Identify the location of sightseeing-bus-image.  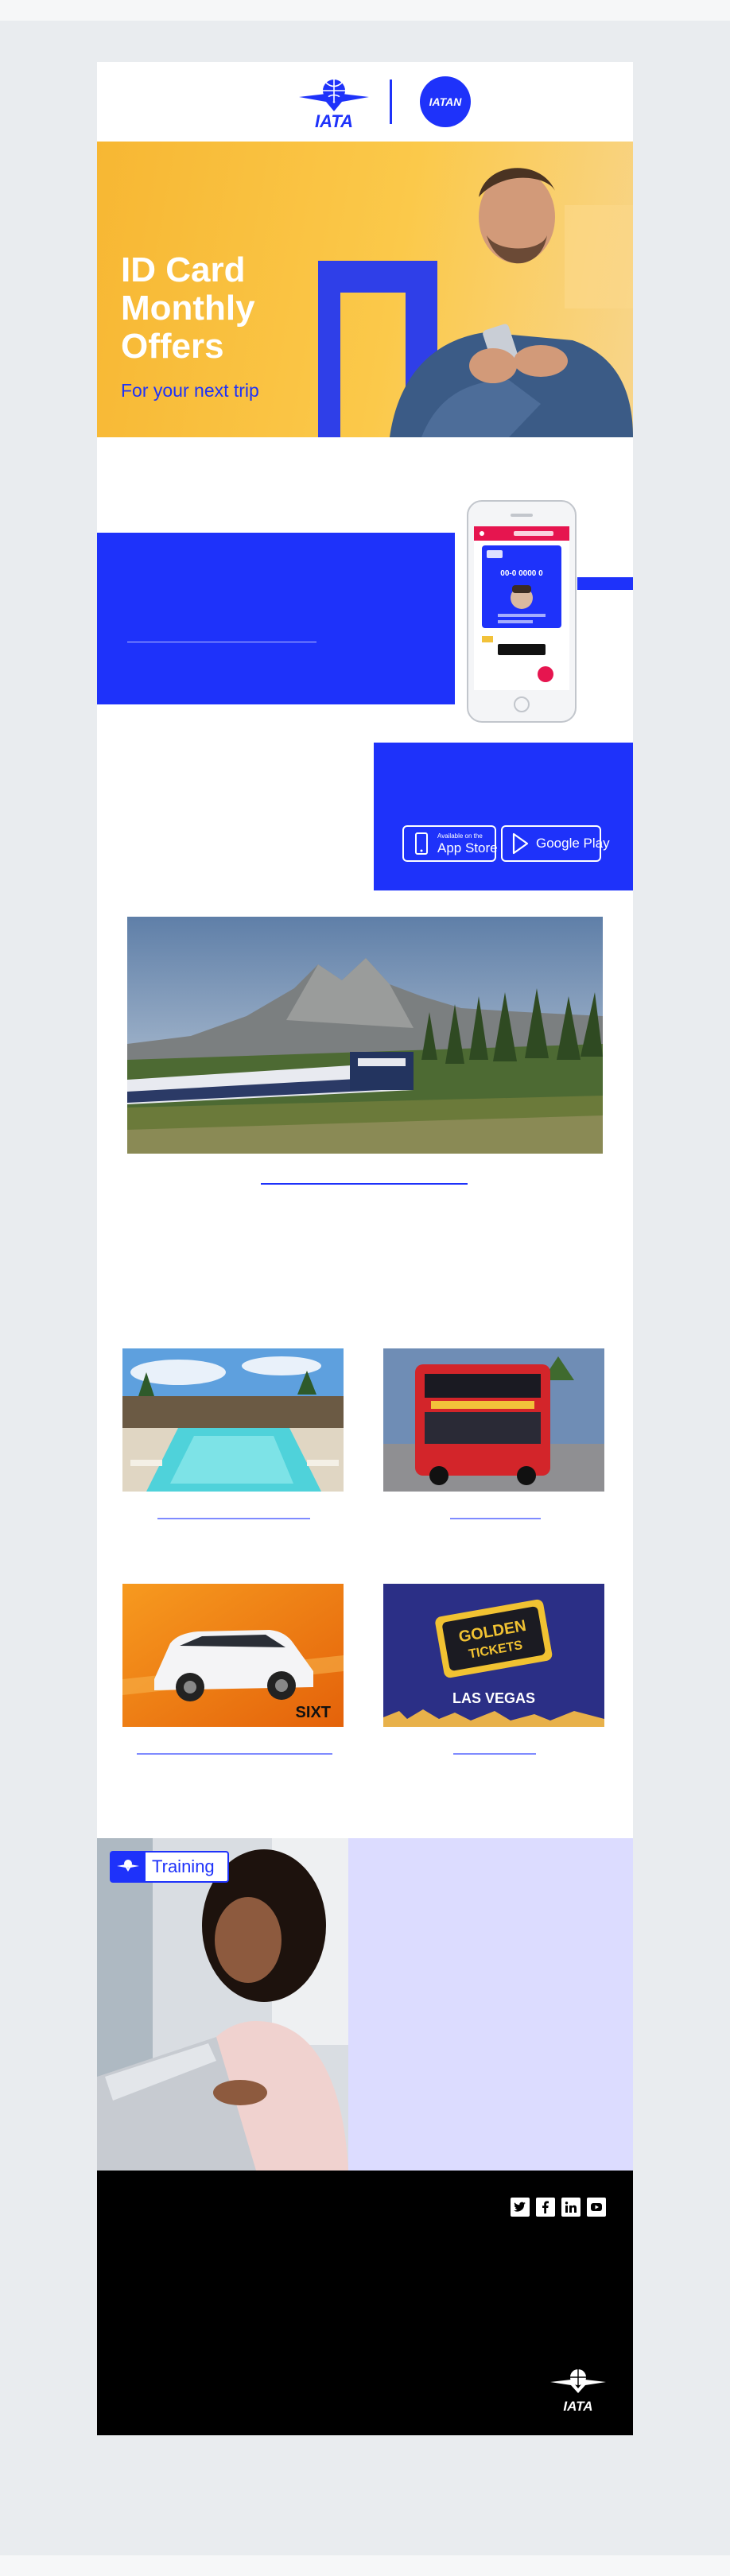
(493, 1420).